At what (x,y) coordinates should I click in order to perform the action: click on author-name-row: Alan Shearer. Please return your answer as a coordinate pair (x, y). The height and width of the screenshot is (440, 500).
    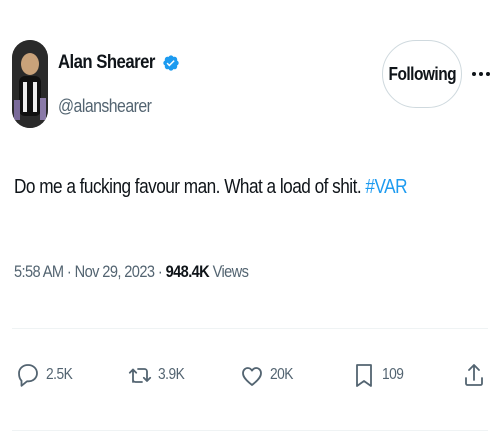
    Looking at the image, I should click on (119, 63).